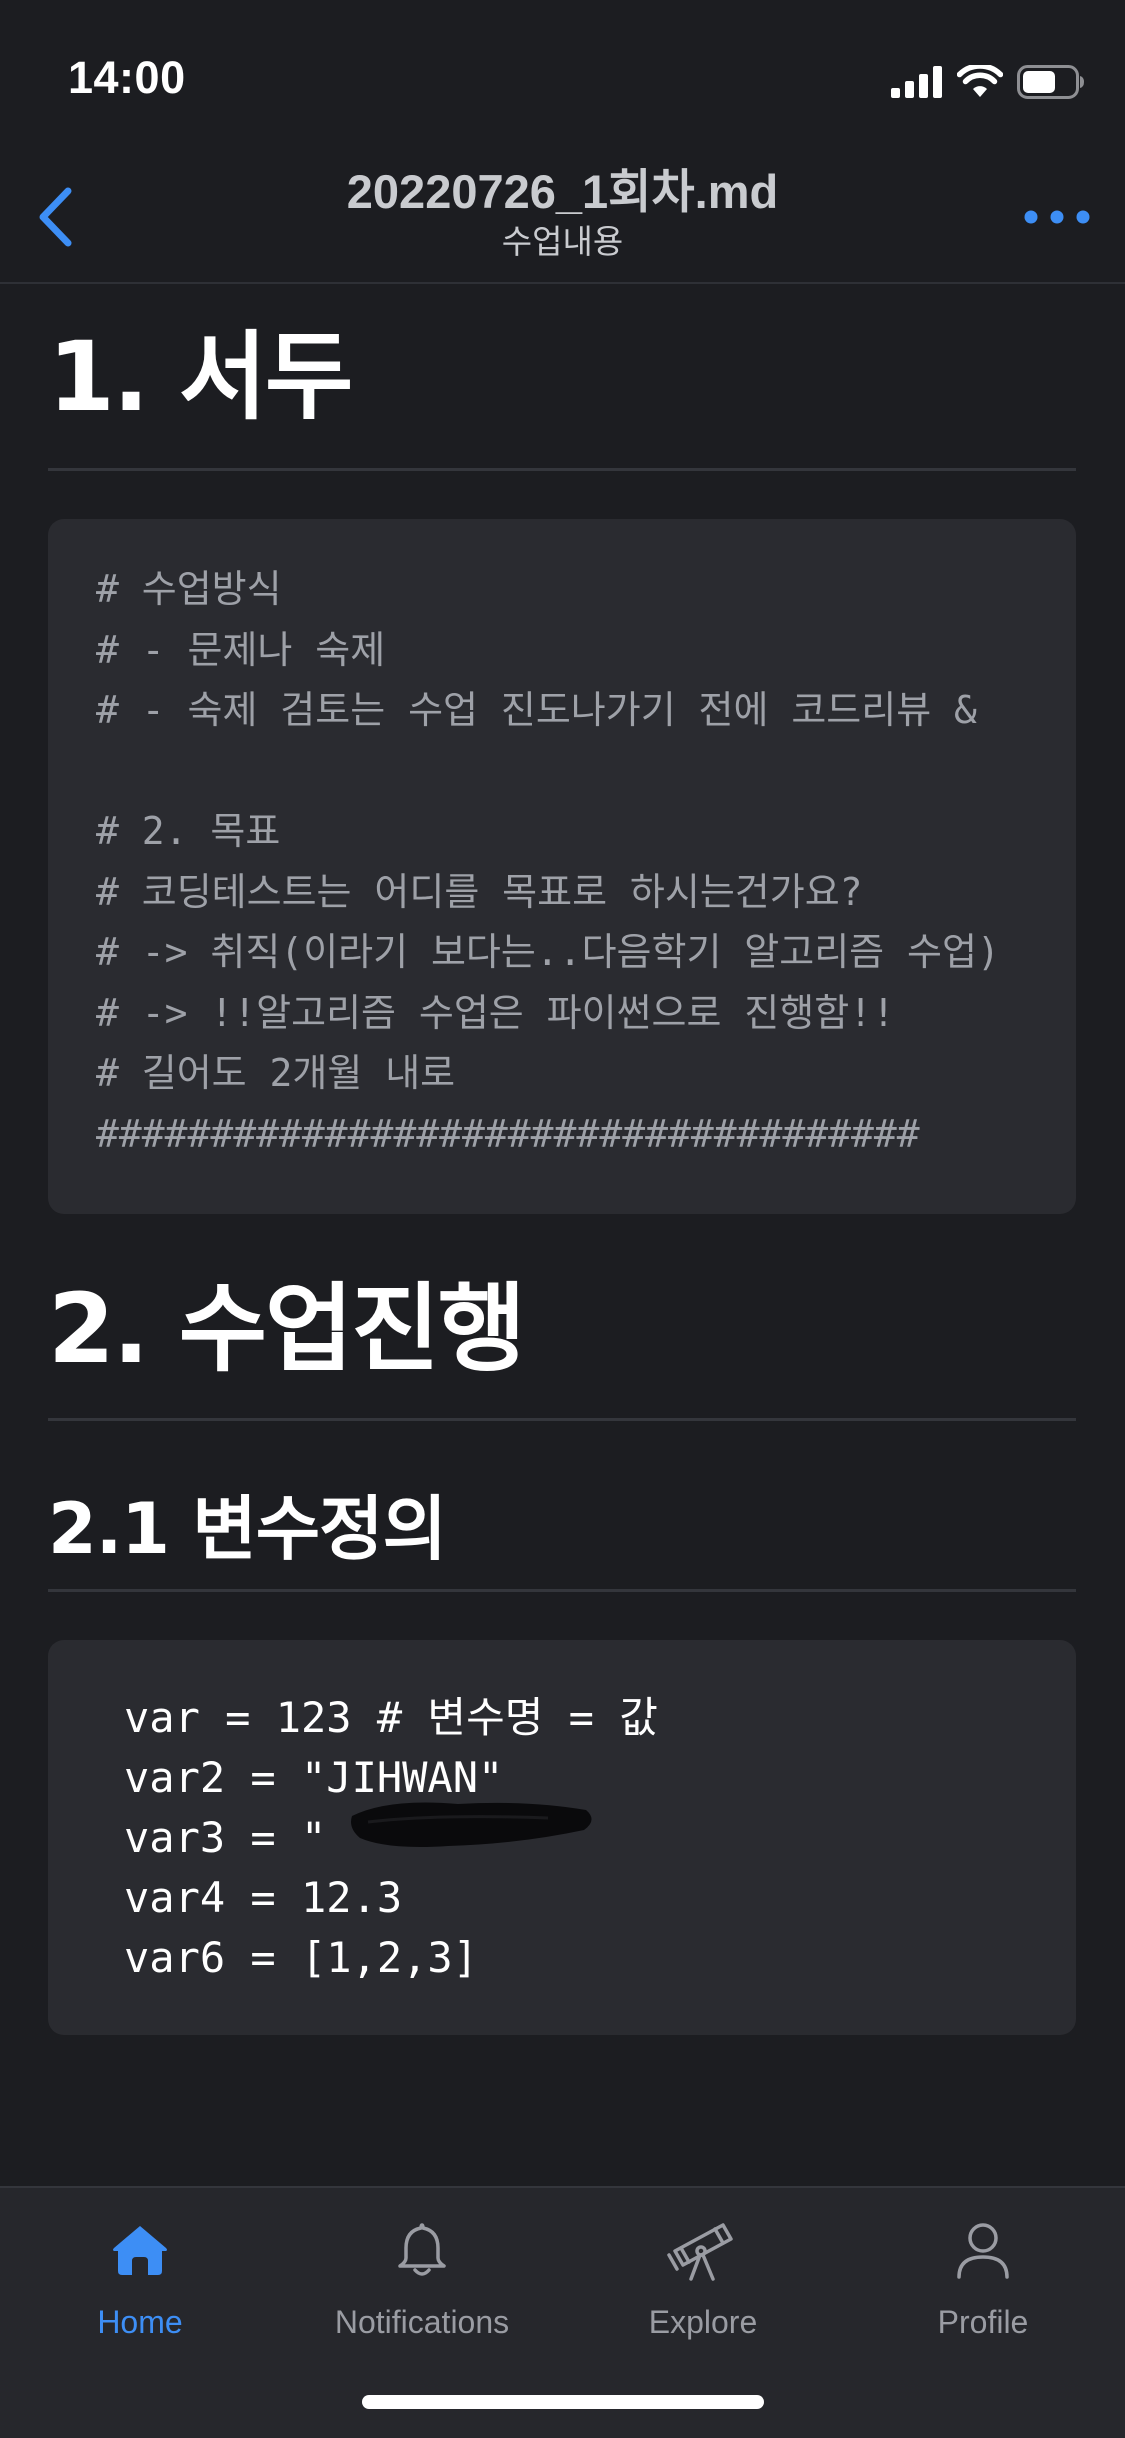  What do you see at coordinates (980, 81) in the screenshot?
I see `wifi-icon` at bounding box center [980, 81].